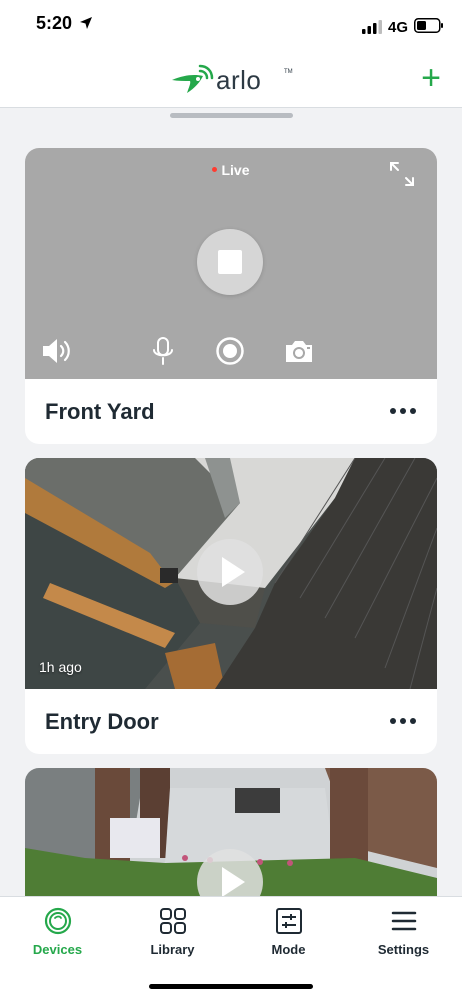 The height and width of the screenshot is (999, 462). What do you see at coordinates (215, 169) in the screenshot?
I see `live-dot-icon` at bounding box center [215, 169].